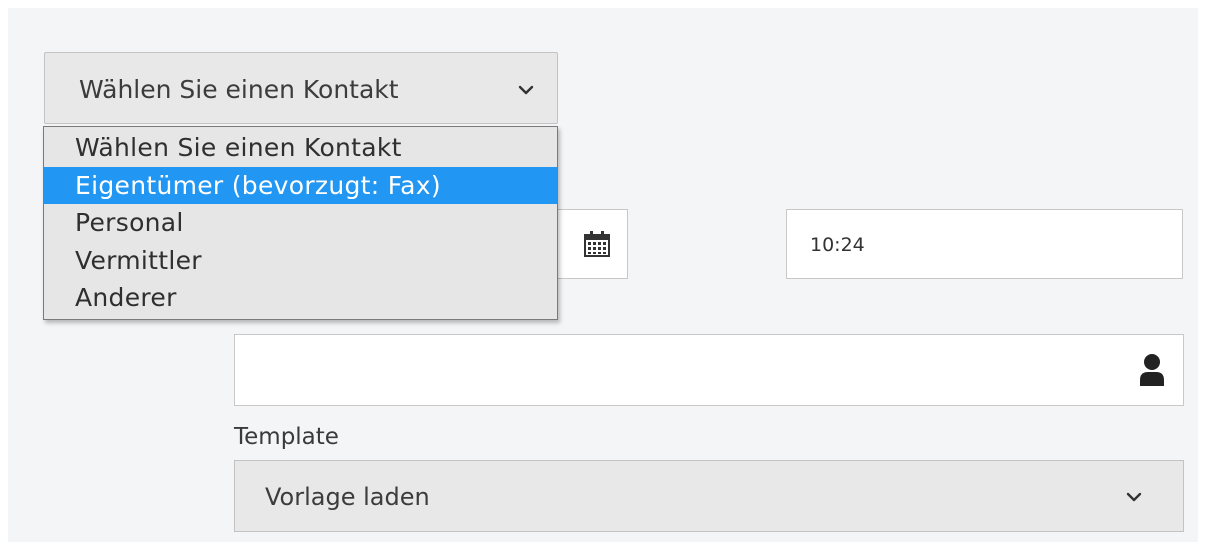 The height and width of the screenshot is (542, 1210). Describe the element at coordinates (597, 244) in the screenshot. I see `calendar-icon` at that location.